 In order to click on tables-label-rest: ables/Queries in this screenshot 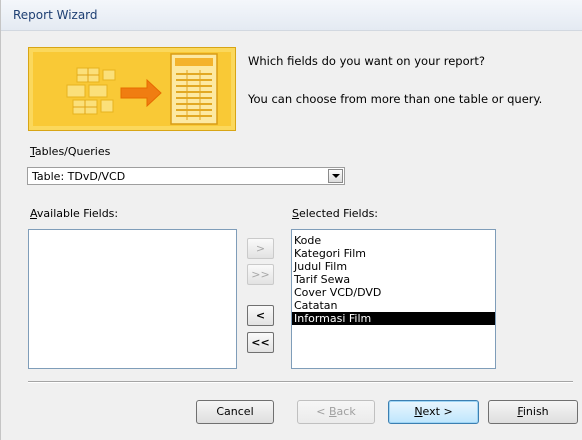, I will do `click(72, 151)`.